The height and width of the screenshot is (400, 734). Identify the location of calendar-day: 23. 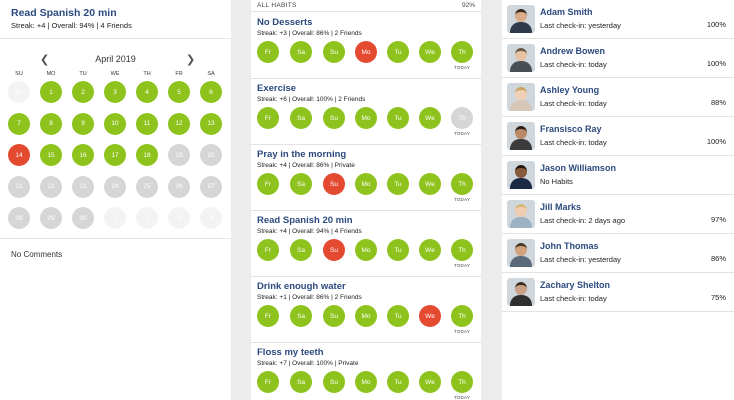
(83, 186).